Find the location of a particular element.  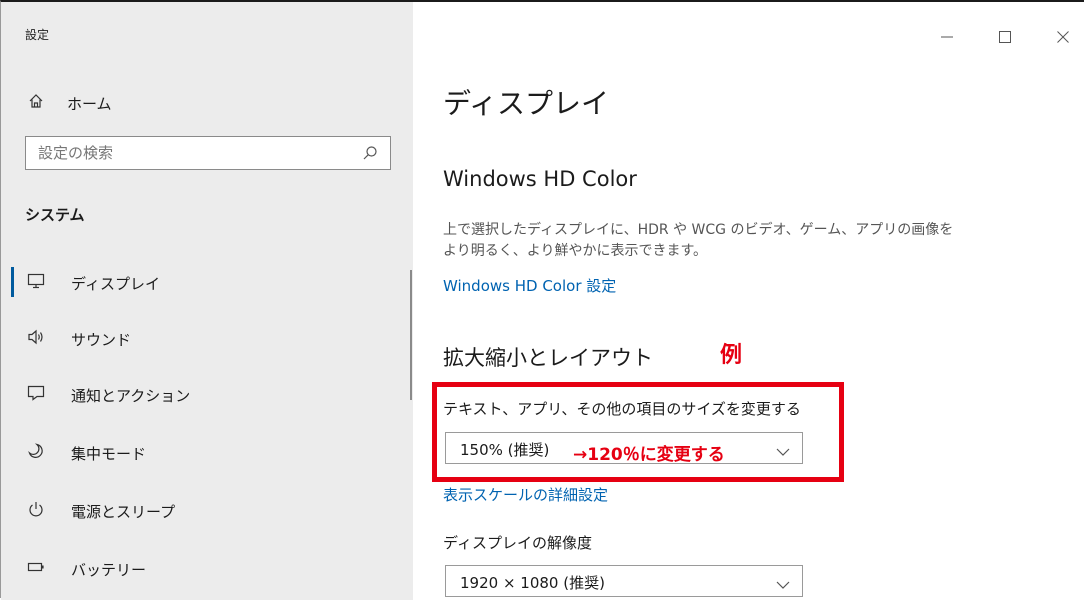

hd-color-description-line: より明るく、より鮮やかに表示できます。 is located at coordinates (575, 251).